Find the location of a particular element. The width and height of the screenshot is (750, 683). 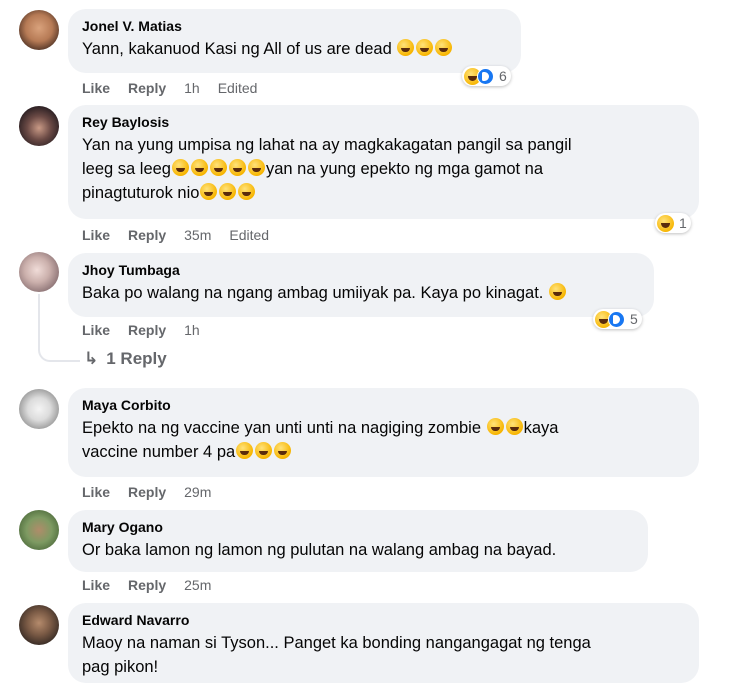

comment-actions: Like Reply 25m is located at coordinates (155, 585).